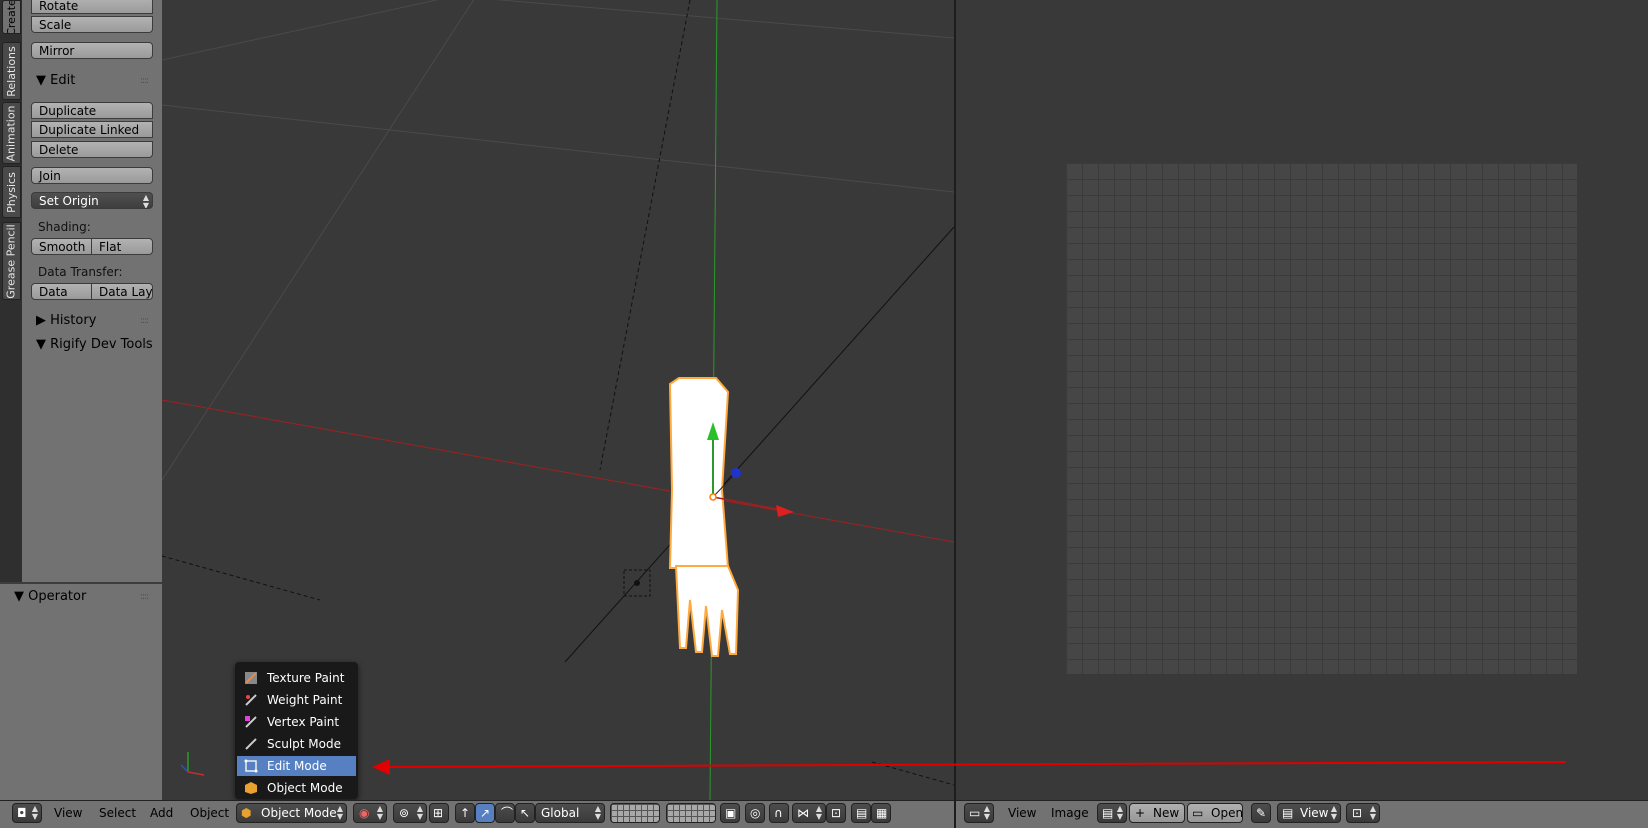  Describe the element at coordinates (92, 24) in the screenshot. I see `scale-button: Scale` at that location.